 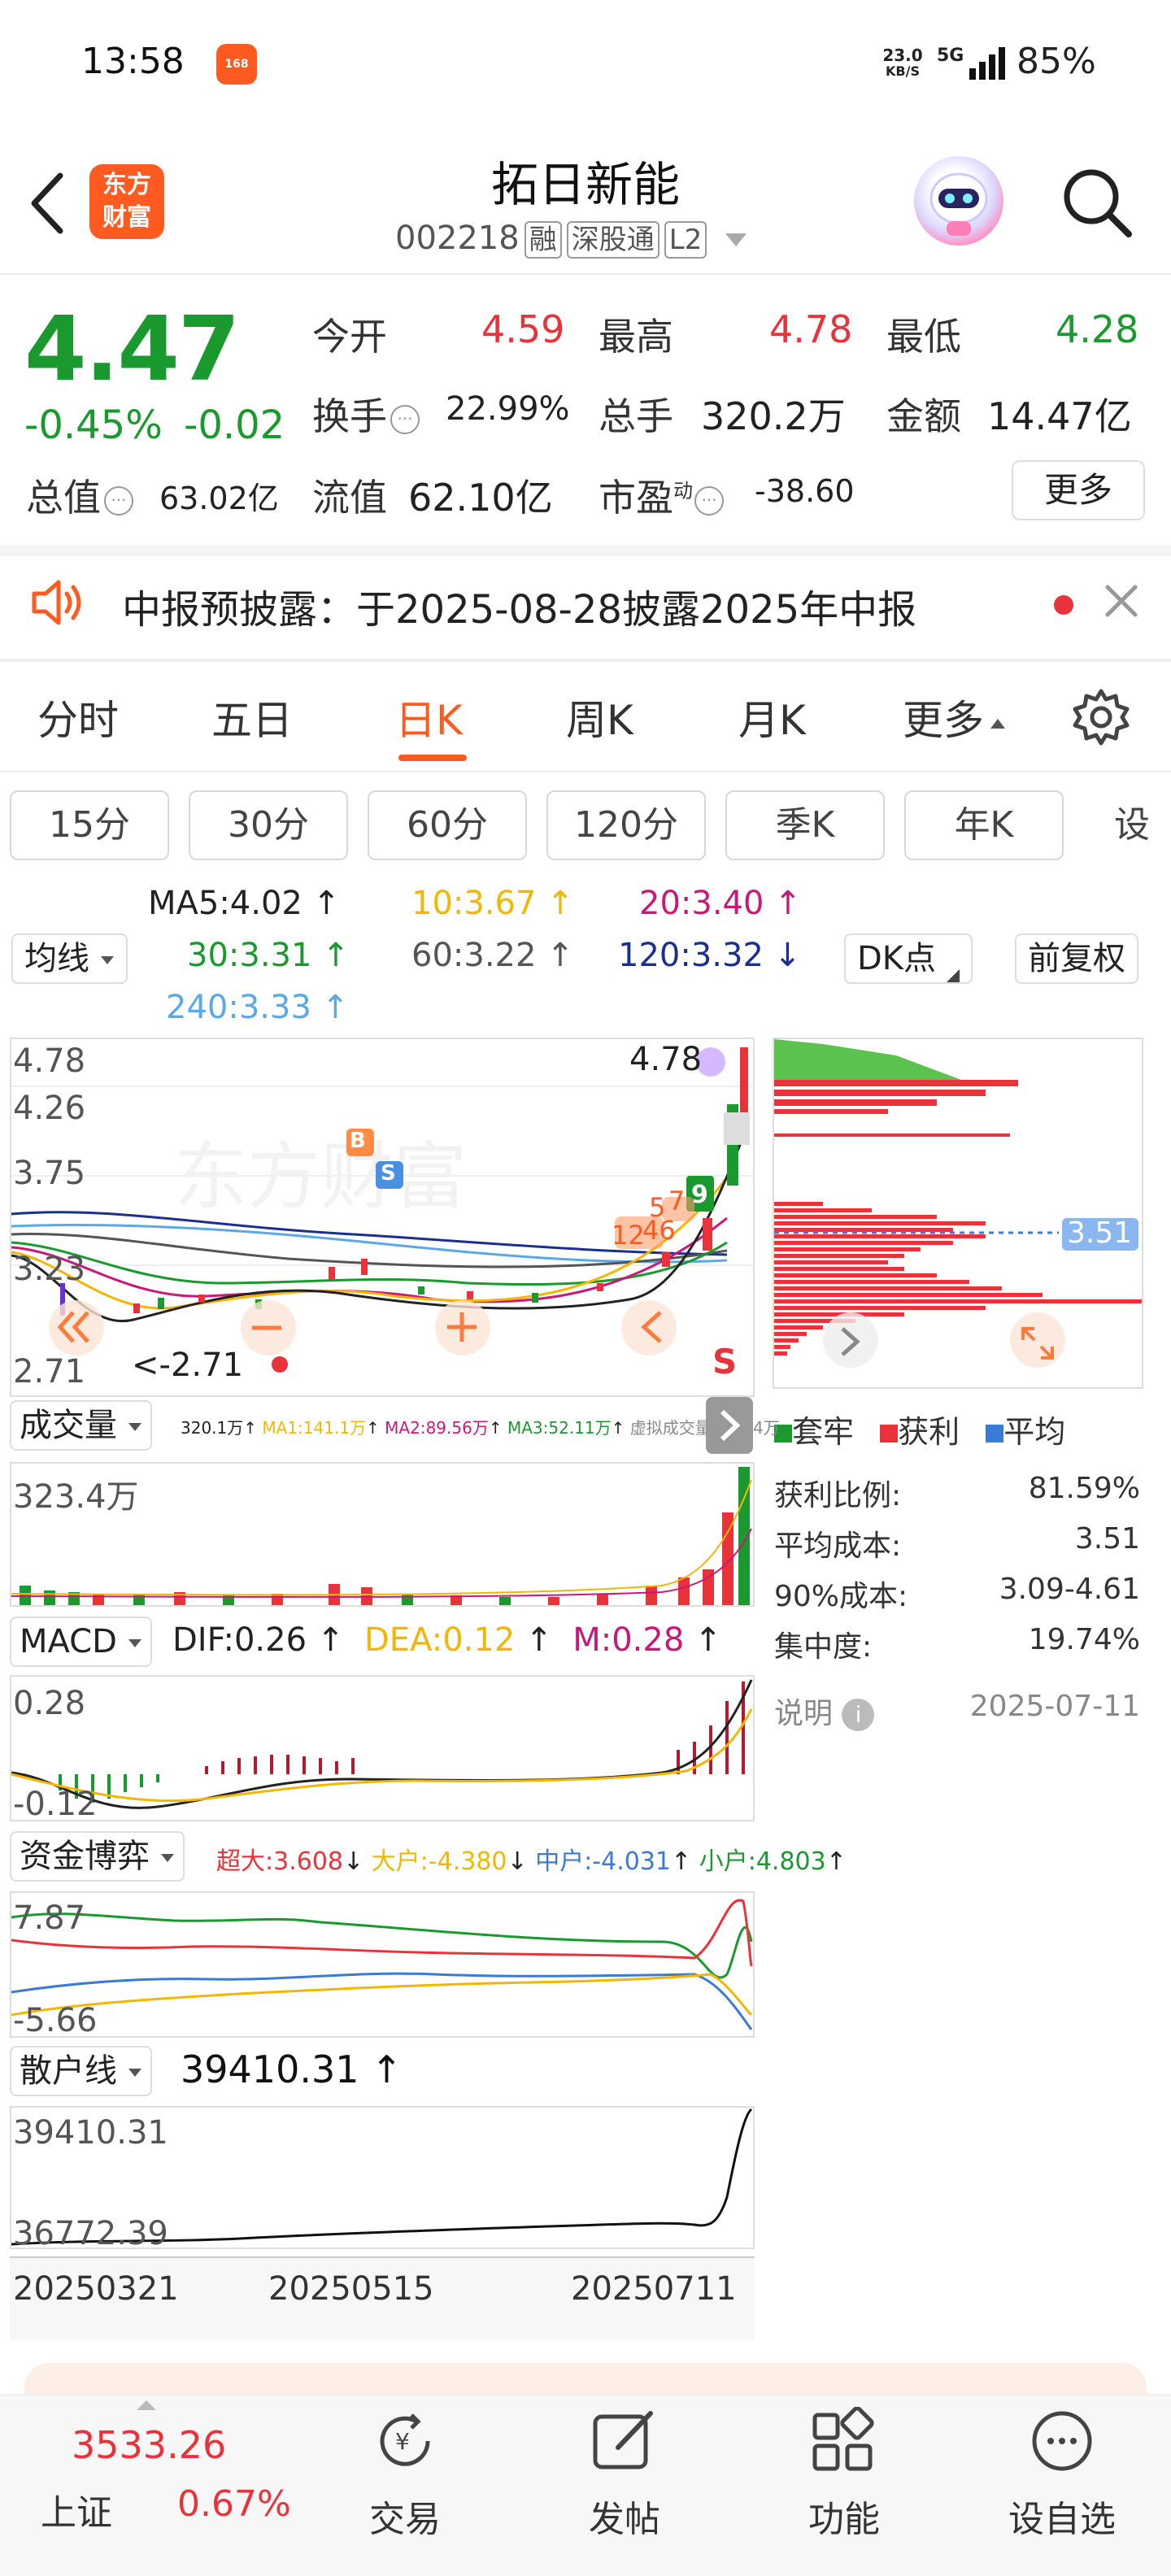 I want to click on fund-chart, so click(x=383, y=1964).